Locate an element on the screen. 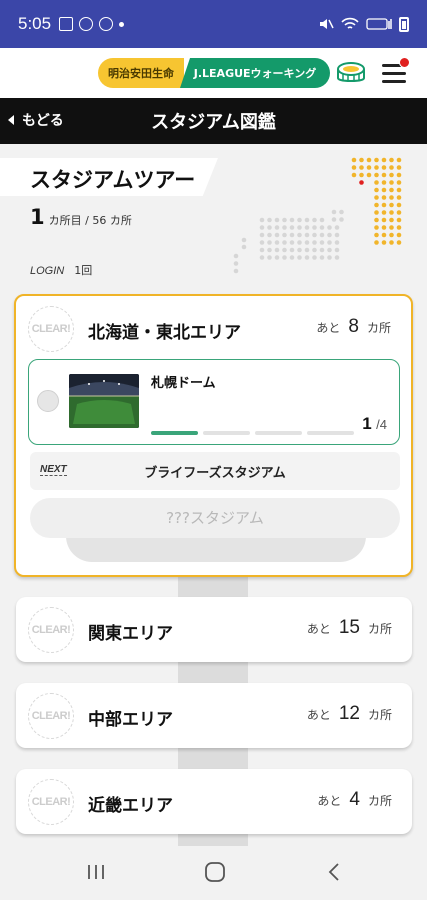  stadium-progress-bar is located at coordinates (252, 433).